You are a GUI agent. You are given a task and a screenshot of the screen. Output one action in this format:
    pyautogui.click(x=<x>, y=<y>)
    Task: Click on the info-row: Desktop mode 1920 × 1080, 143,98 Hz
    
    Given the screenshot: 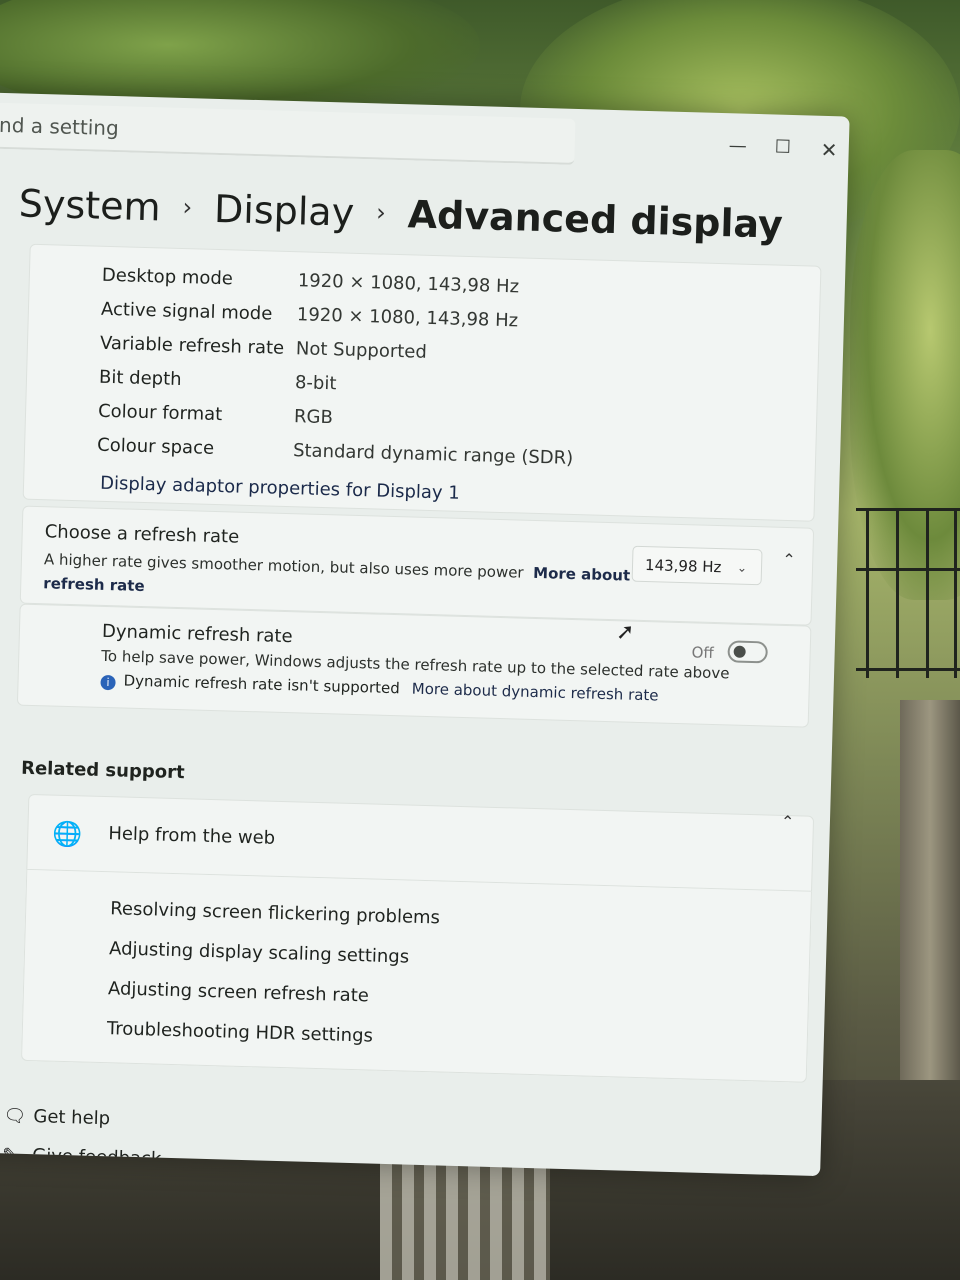 What is the action you would take?
    pyautogui.click(x=311, y=281)
    